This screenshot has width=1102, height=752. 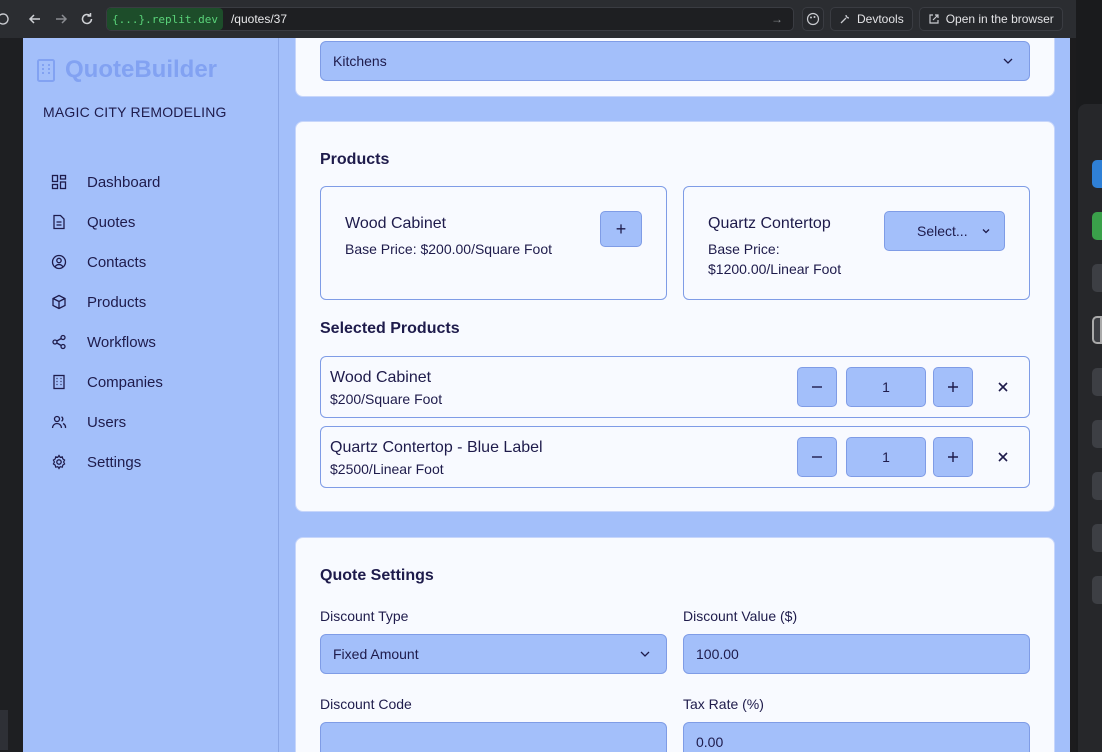 I want to click on selected-products-title: Selected Products, so click(x=390, y=328).